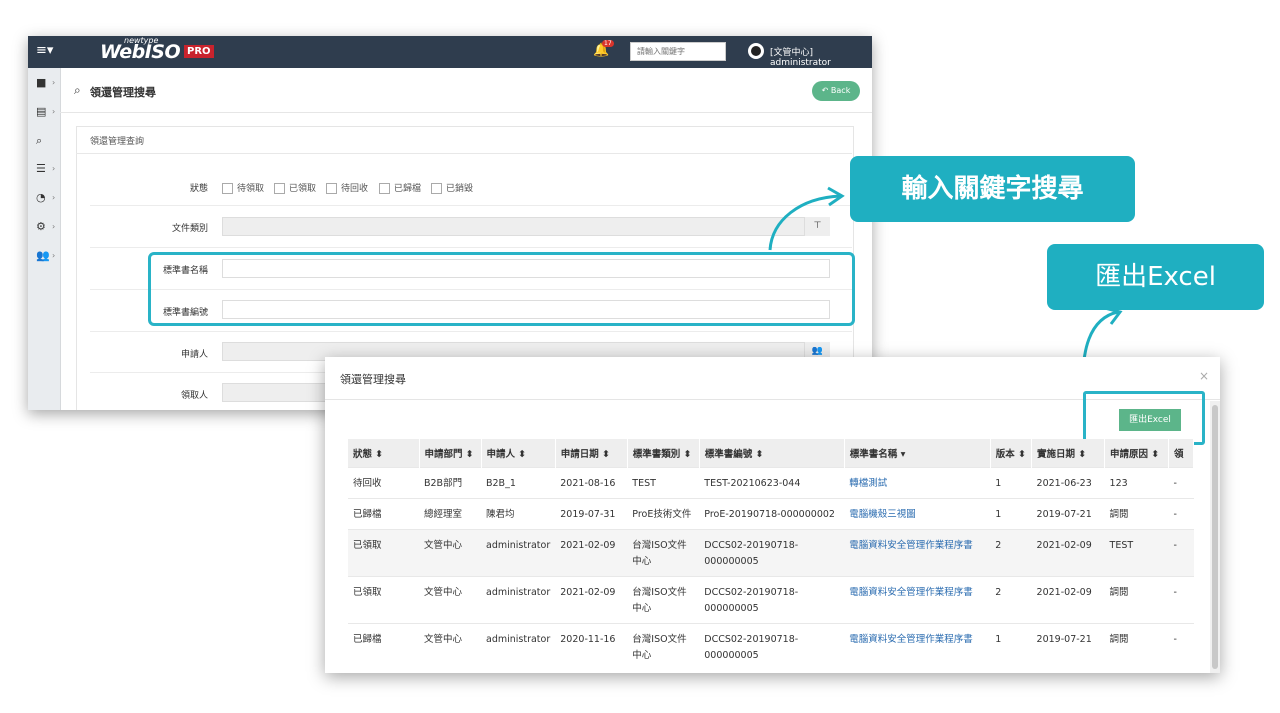  I want to click on cell-status: 待回收, so click(383, 483).